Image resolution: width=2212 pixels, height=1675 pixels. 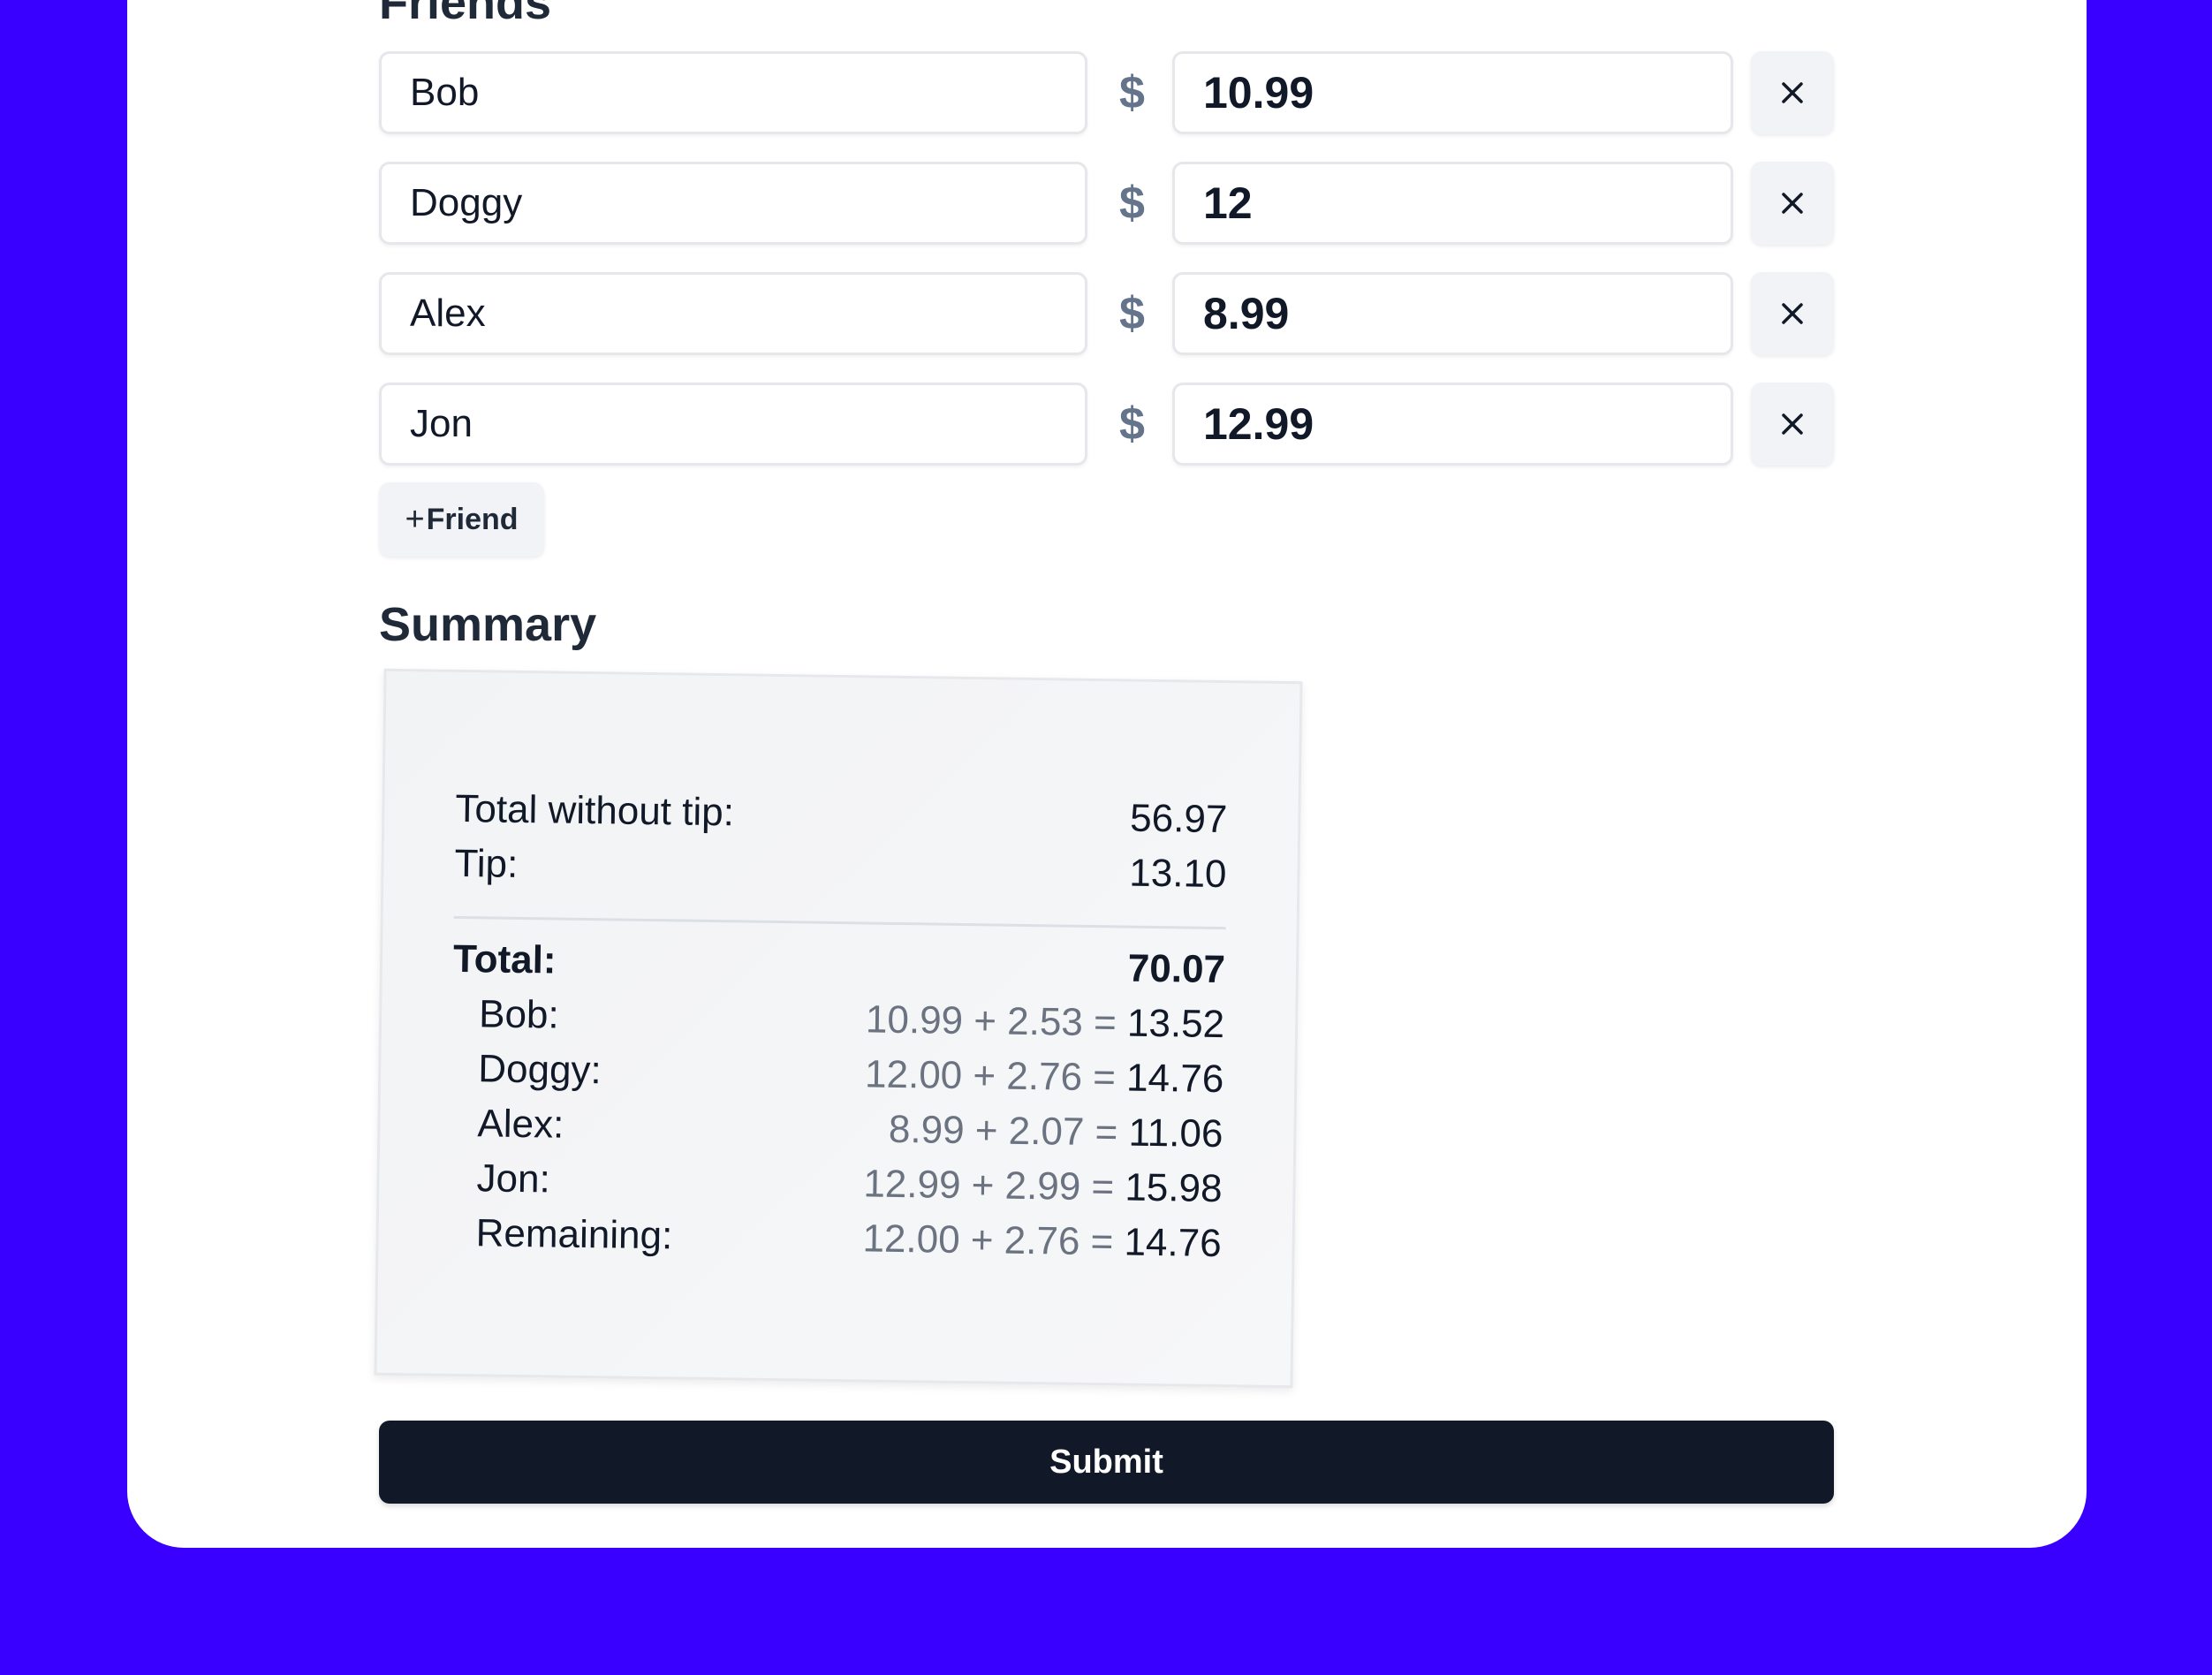 I want to click on person-calc: 8.99 + 2.07 =, so click(x=1003, y=1131).